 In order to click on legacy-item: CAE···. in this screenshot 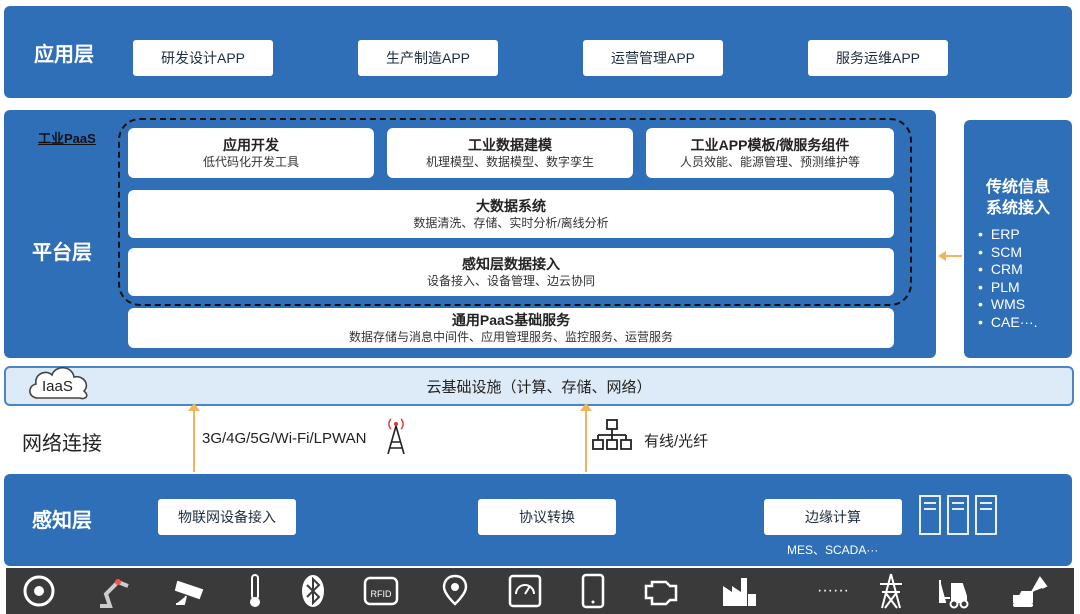, I will do `click(1008, 323)`.